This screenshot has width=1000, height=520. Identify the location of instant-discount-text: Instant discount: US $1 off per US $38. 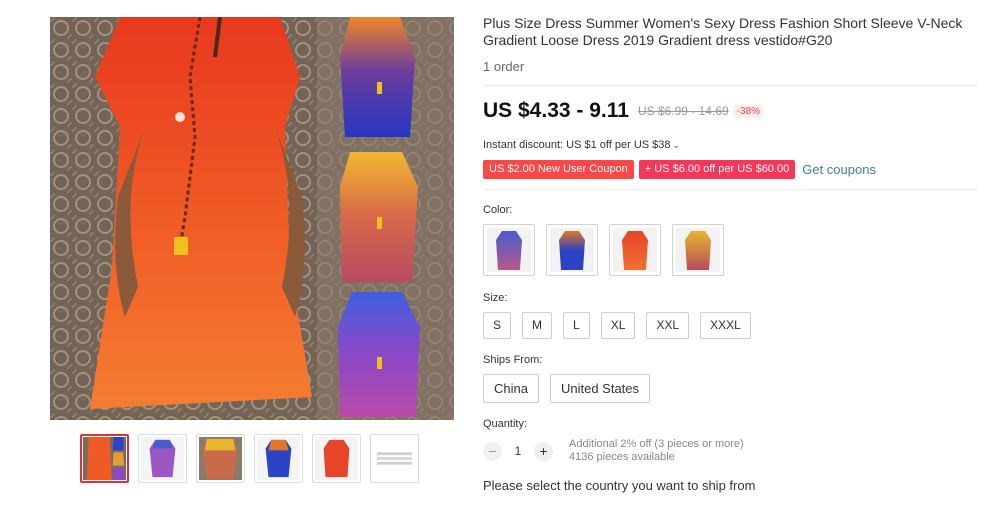
(577, 145).